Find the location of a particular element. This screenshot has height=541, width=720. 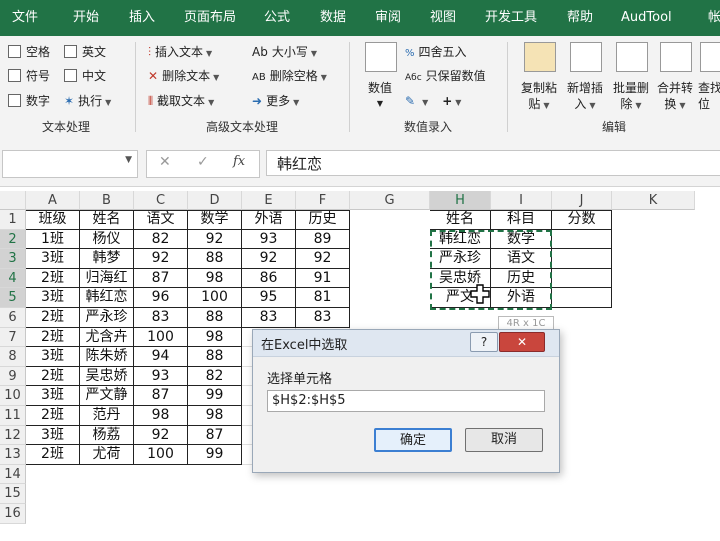

column-header: H is located at coordinates (460, 200).